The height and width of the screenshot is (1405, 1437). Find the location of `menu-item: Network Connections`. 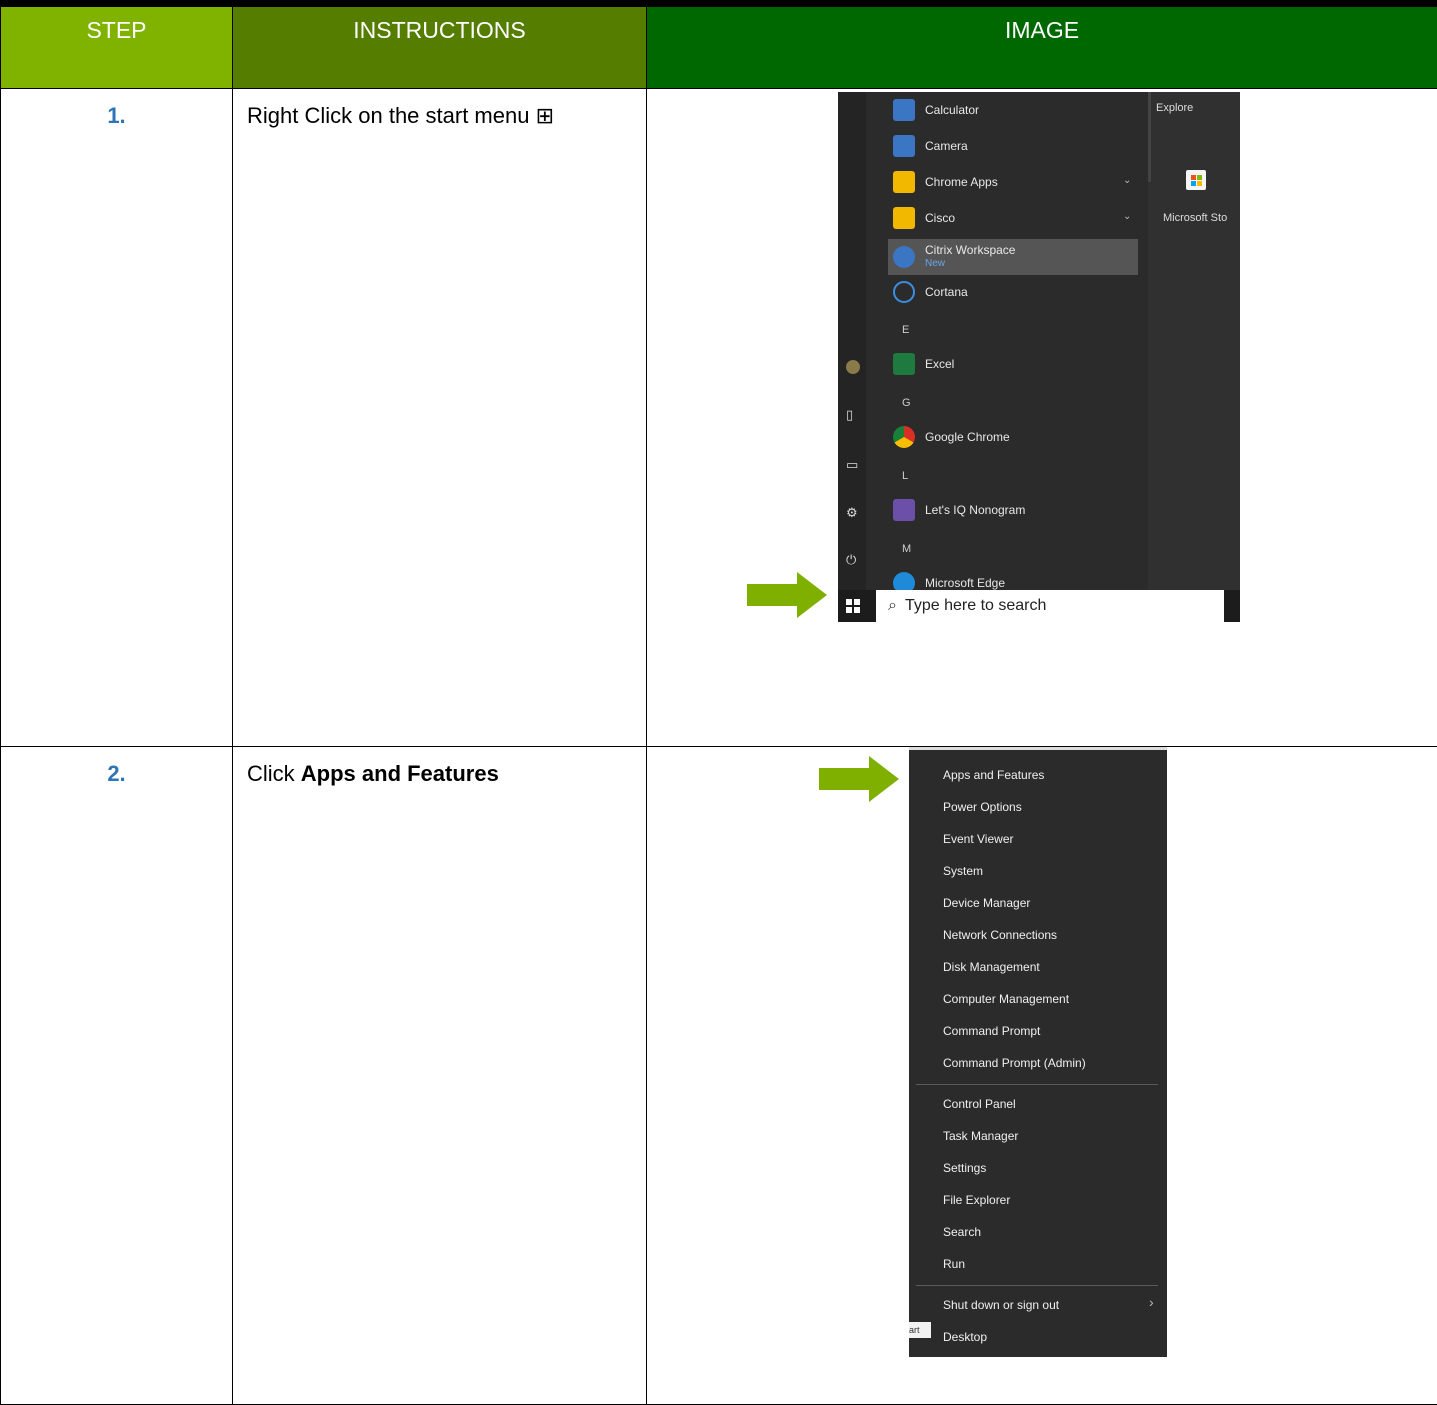

menu-item: Network Connections is located at coordinates (1000, 935).